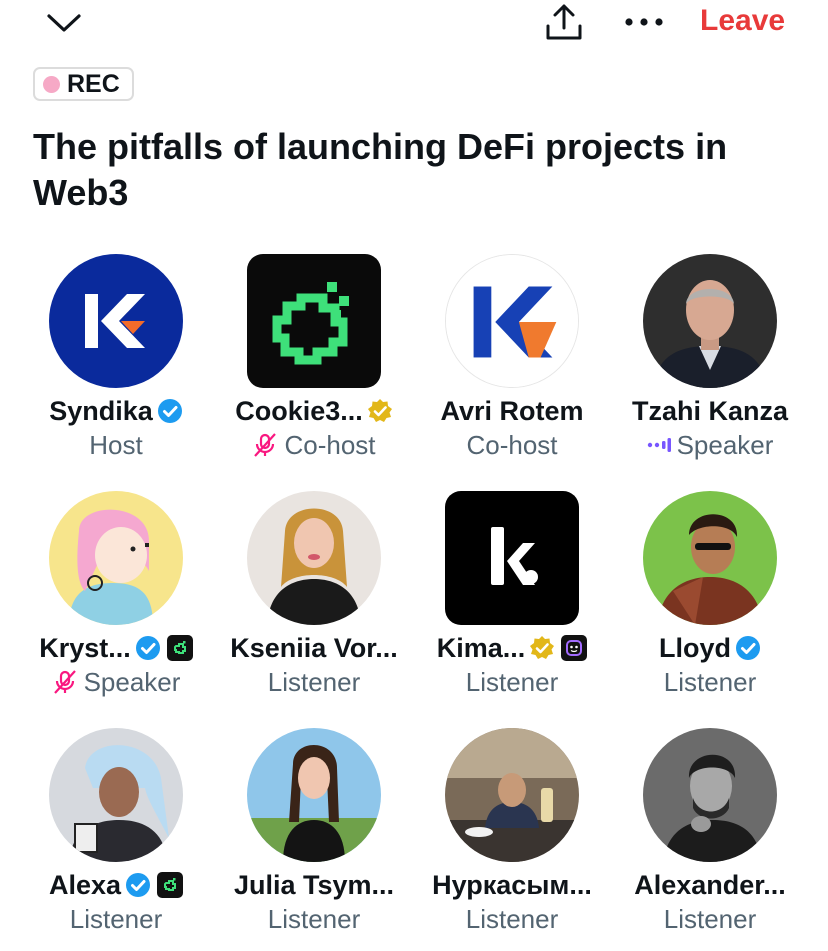 The width and height of the screenshot is (828, 951). Describe the element at coordinates (116, 444) in the screenshot. I see `participant-role: Host` at that location.